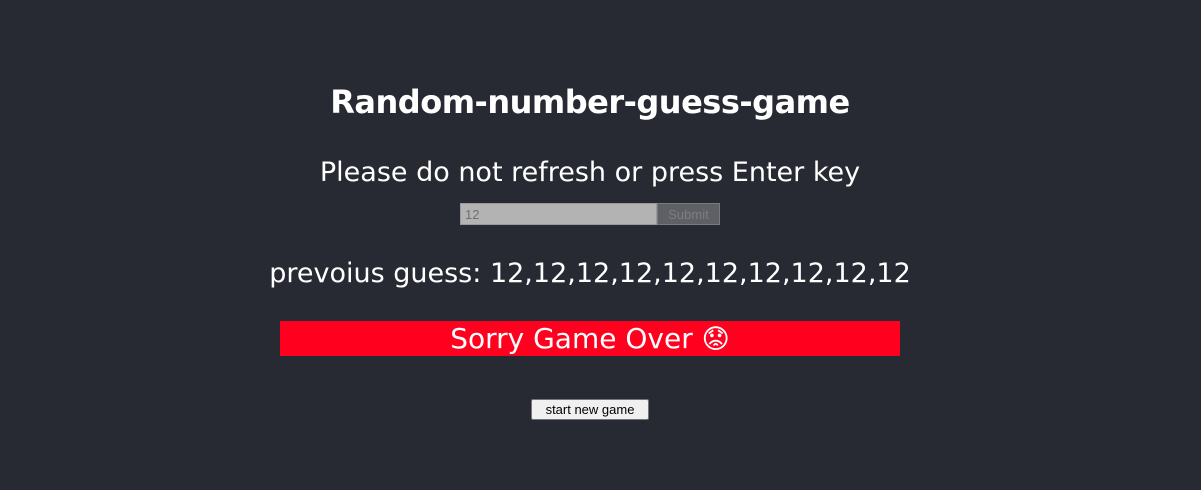  I want to click on game-over-banner: Sorry Game Over 😟, so click(590, 338).